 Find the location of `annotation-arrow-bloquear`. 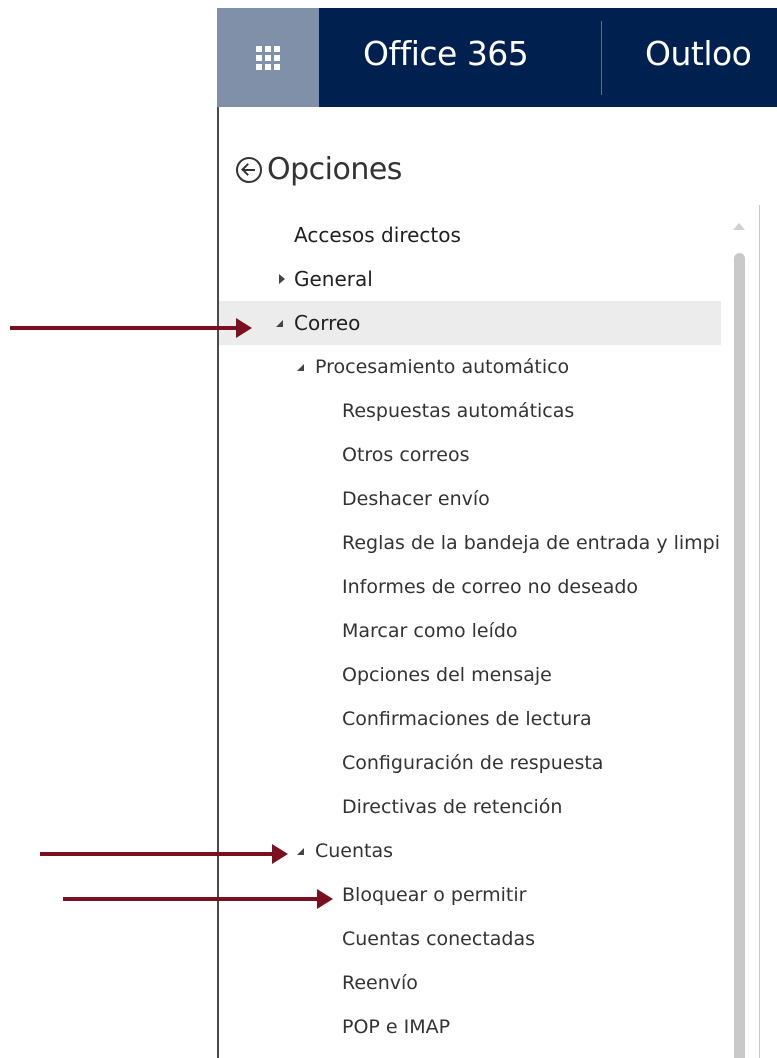

annotation-arrow-bloquear is located at coordinates (198, 899).